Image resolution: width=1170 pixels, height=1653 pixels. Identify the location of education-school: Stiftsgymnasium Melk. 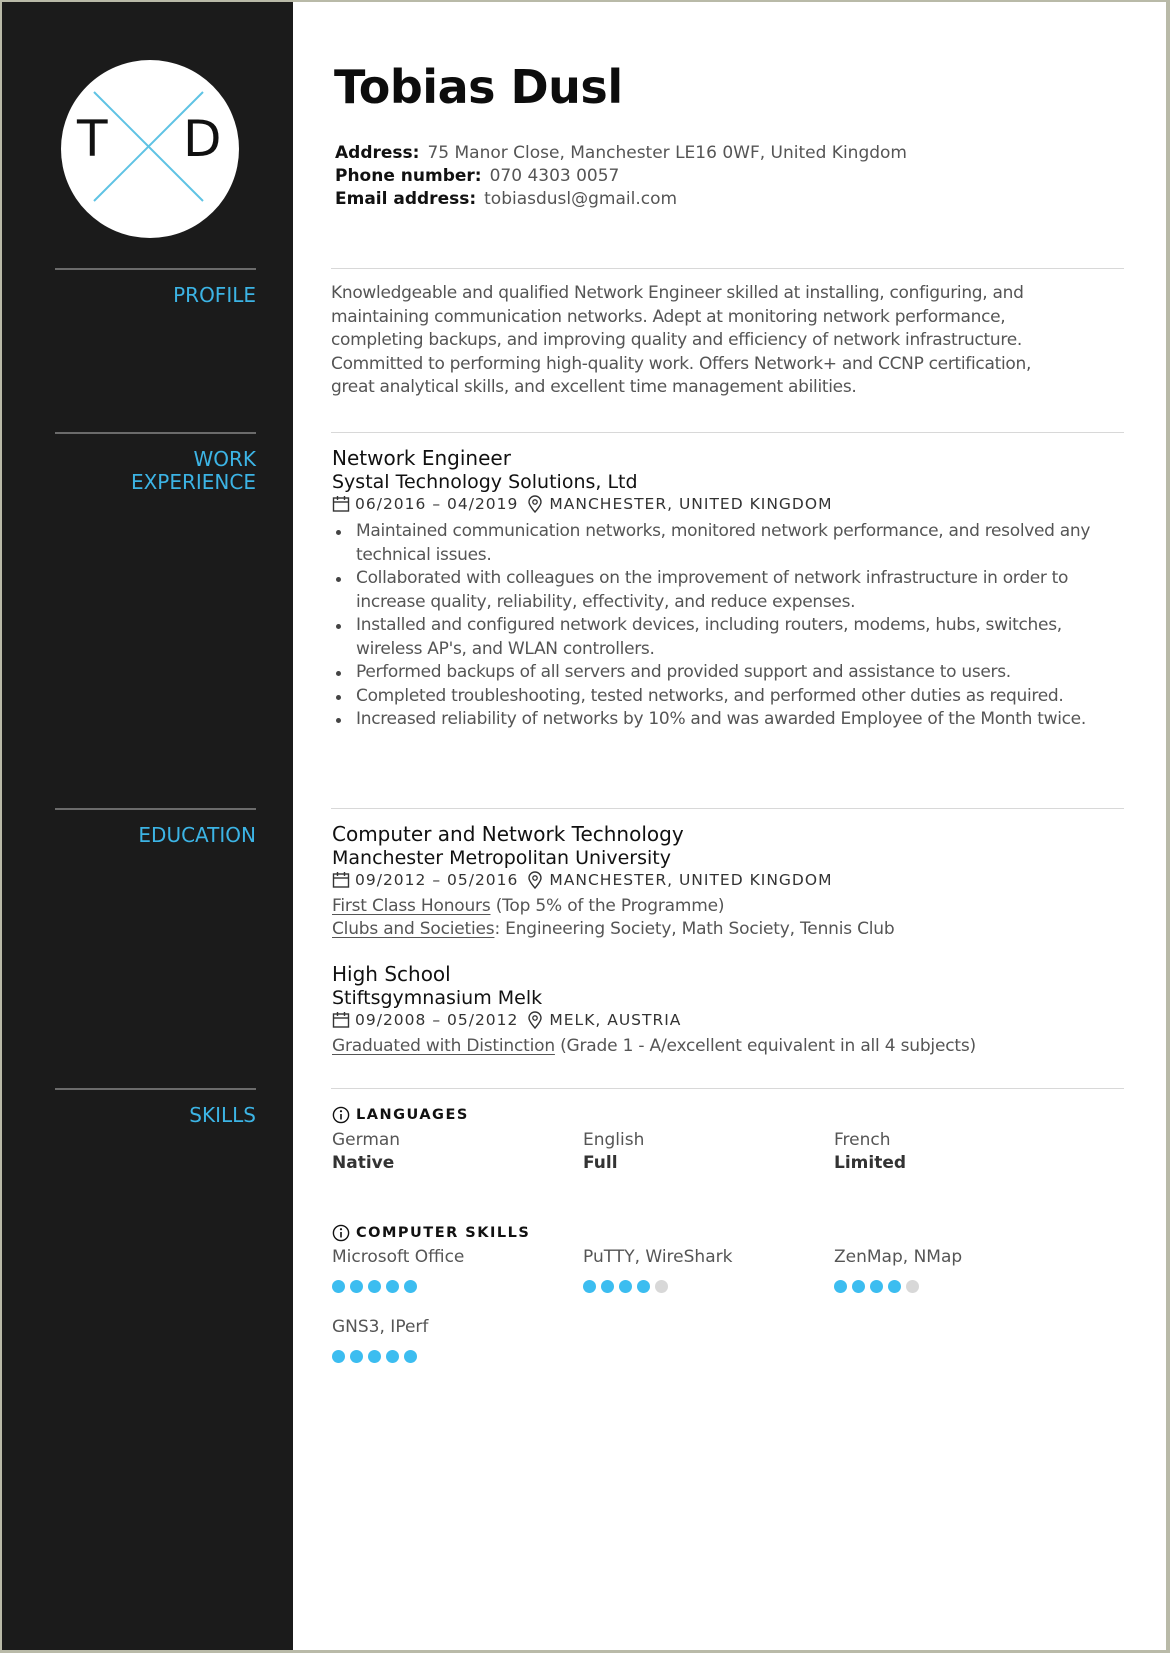
(437, 998).